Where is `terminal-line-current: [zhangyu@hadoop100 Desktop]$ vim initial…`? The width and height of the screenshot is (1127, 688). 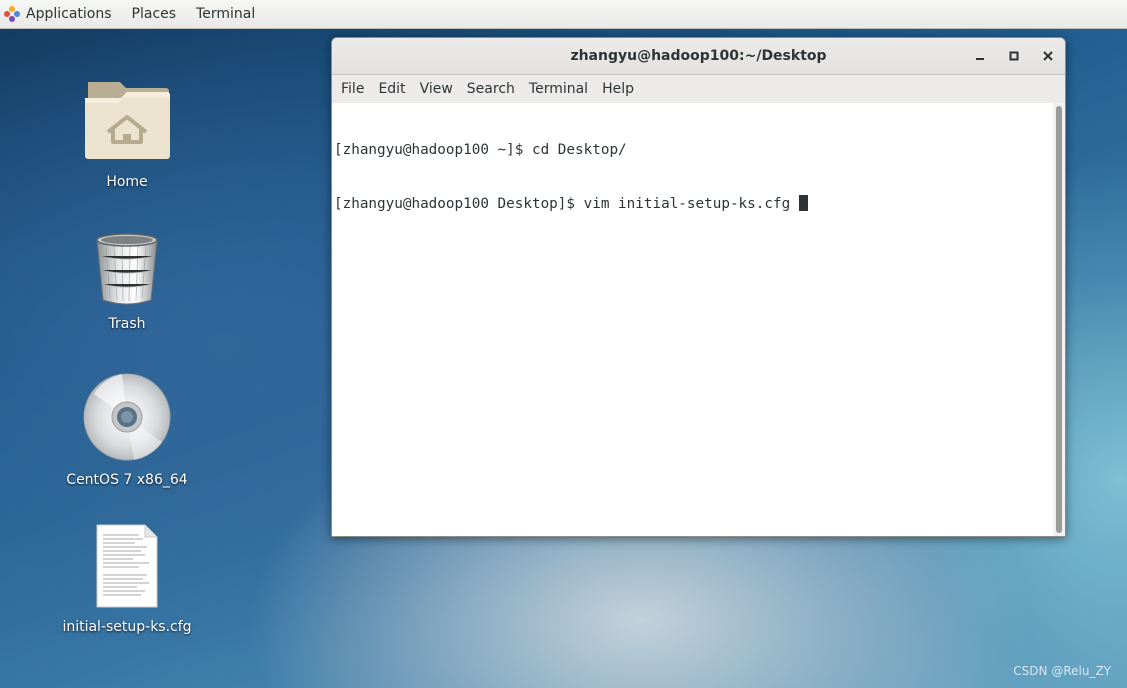 terminal-line-current: [zhangyu@hadoop100 Desktop]$ vim initial… is located at coordinates (691, 204).